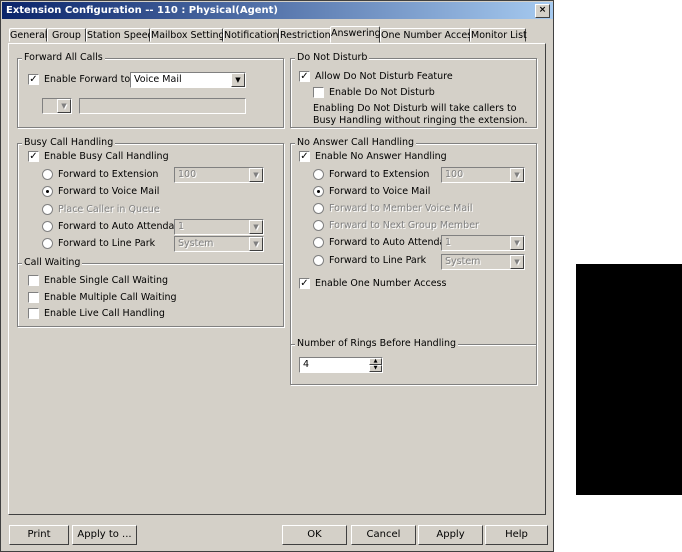 This screenshot has height=552, width=682. What do you see at coordinates (401, 208) in the screenshot?
I see `na-member-vm-label: Forward to Member Voice Mail` at bounding box center [401, 208].